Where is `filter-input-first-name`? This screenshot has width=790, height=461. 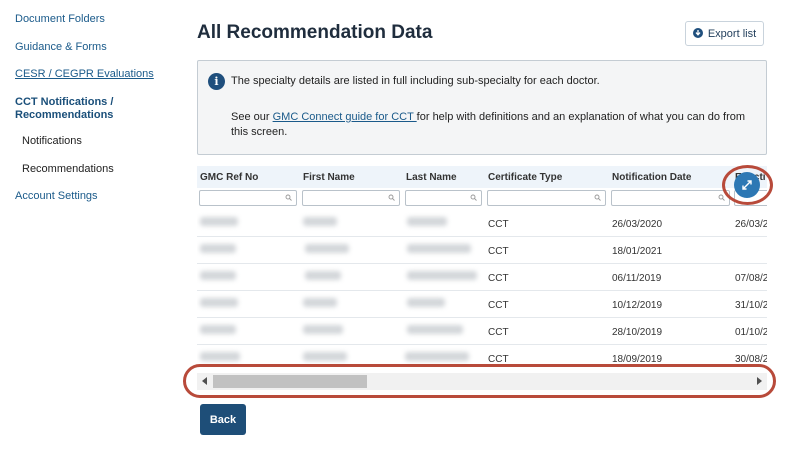 filter-input-first-name is located at coordinates (351, 198).